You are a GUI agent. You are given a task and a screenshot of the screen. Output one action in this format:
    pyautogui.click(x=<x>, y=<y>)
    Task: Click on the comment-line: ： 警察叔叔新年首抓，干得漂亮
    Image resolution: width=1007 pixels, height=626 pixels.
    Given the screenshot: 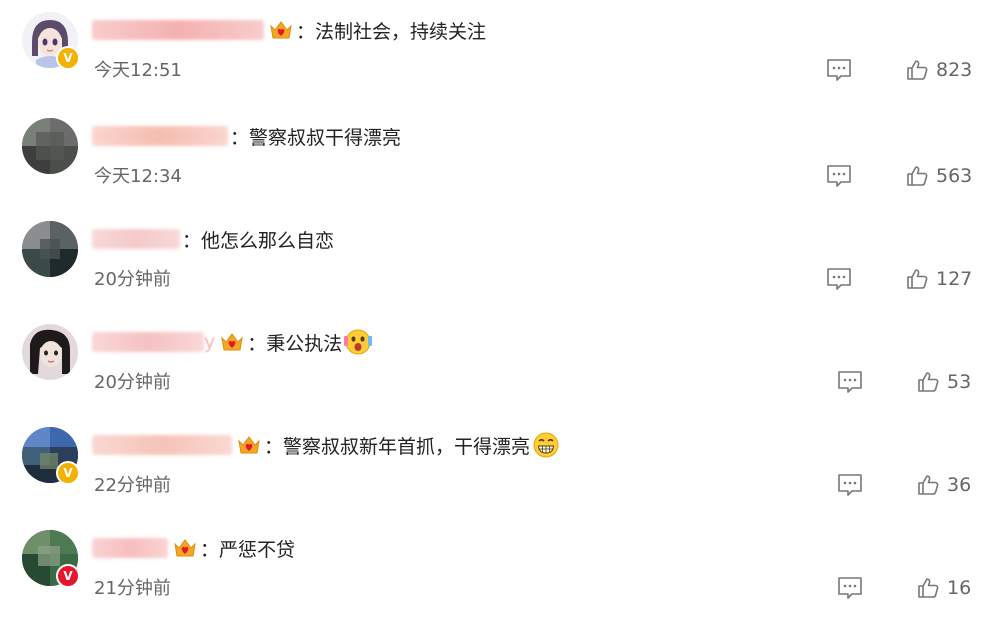 What is the action you would take?
    pyautogui.click(x=326, y=445)
    